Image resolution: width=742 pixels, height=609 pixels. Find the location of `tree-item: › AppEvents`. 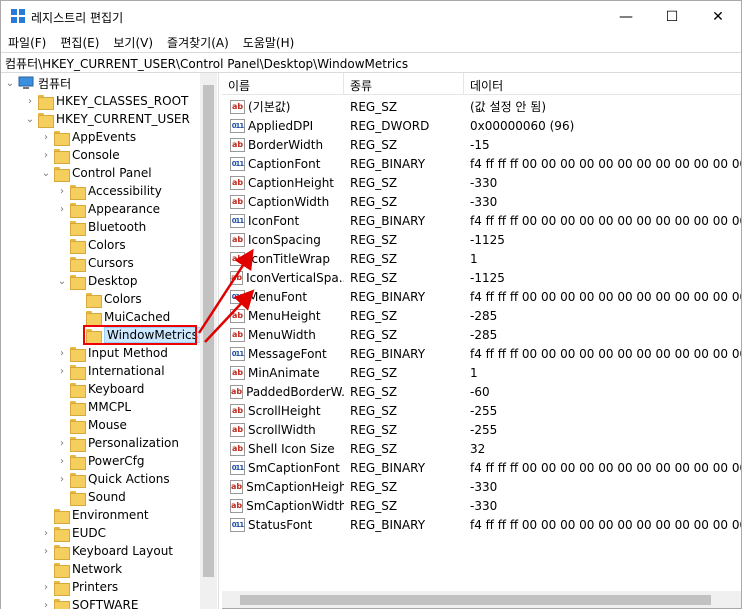

tree-item: › AppEvents is located at coordinates (88, 137).